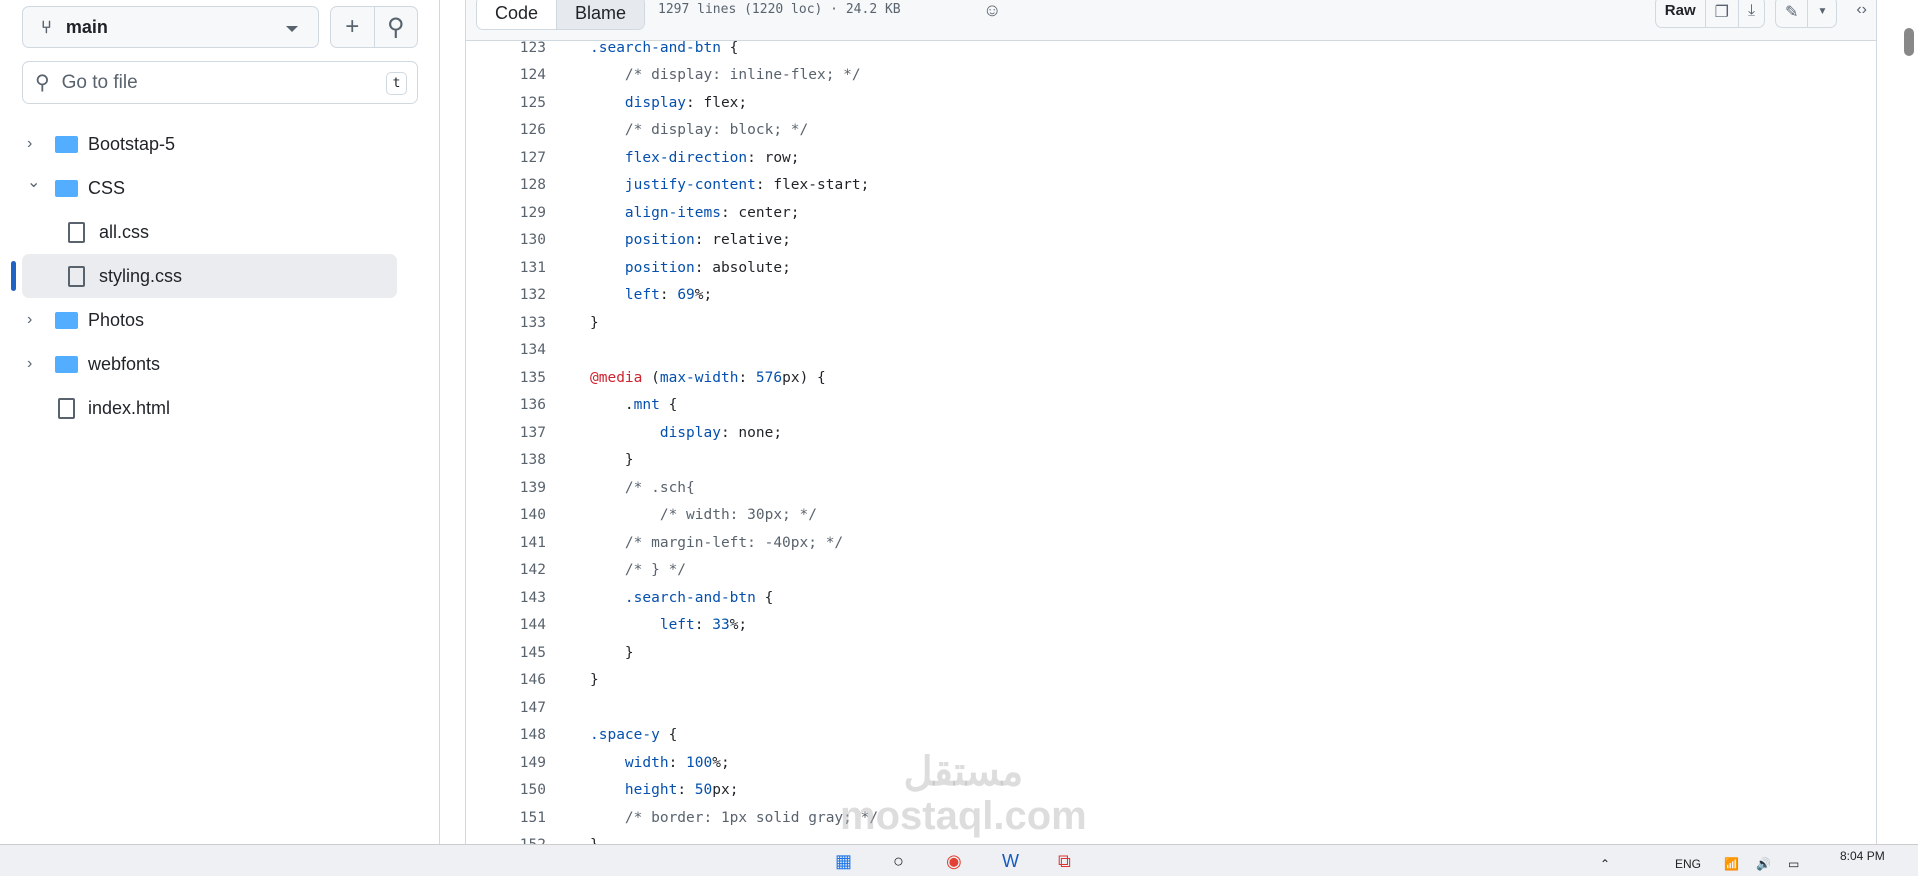 This screenshot has width=1918, height=876. Describe the element at coordinates (1171, 268) in the screenshot. I see `code-line: 131 position: absolute;` at that location.